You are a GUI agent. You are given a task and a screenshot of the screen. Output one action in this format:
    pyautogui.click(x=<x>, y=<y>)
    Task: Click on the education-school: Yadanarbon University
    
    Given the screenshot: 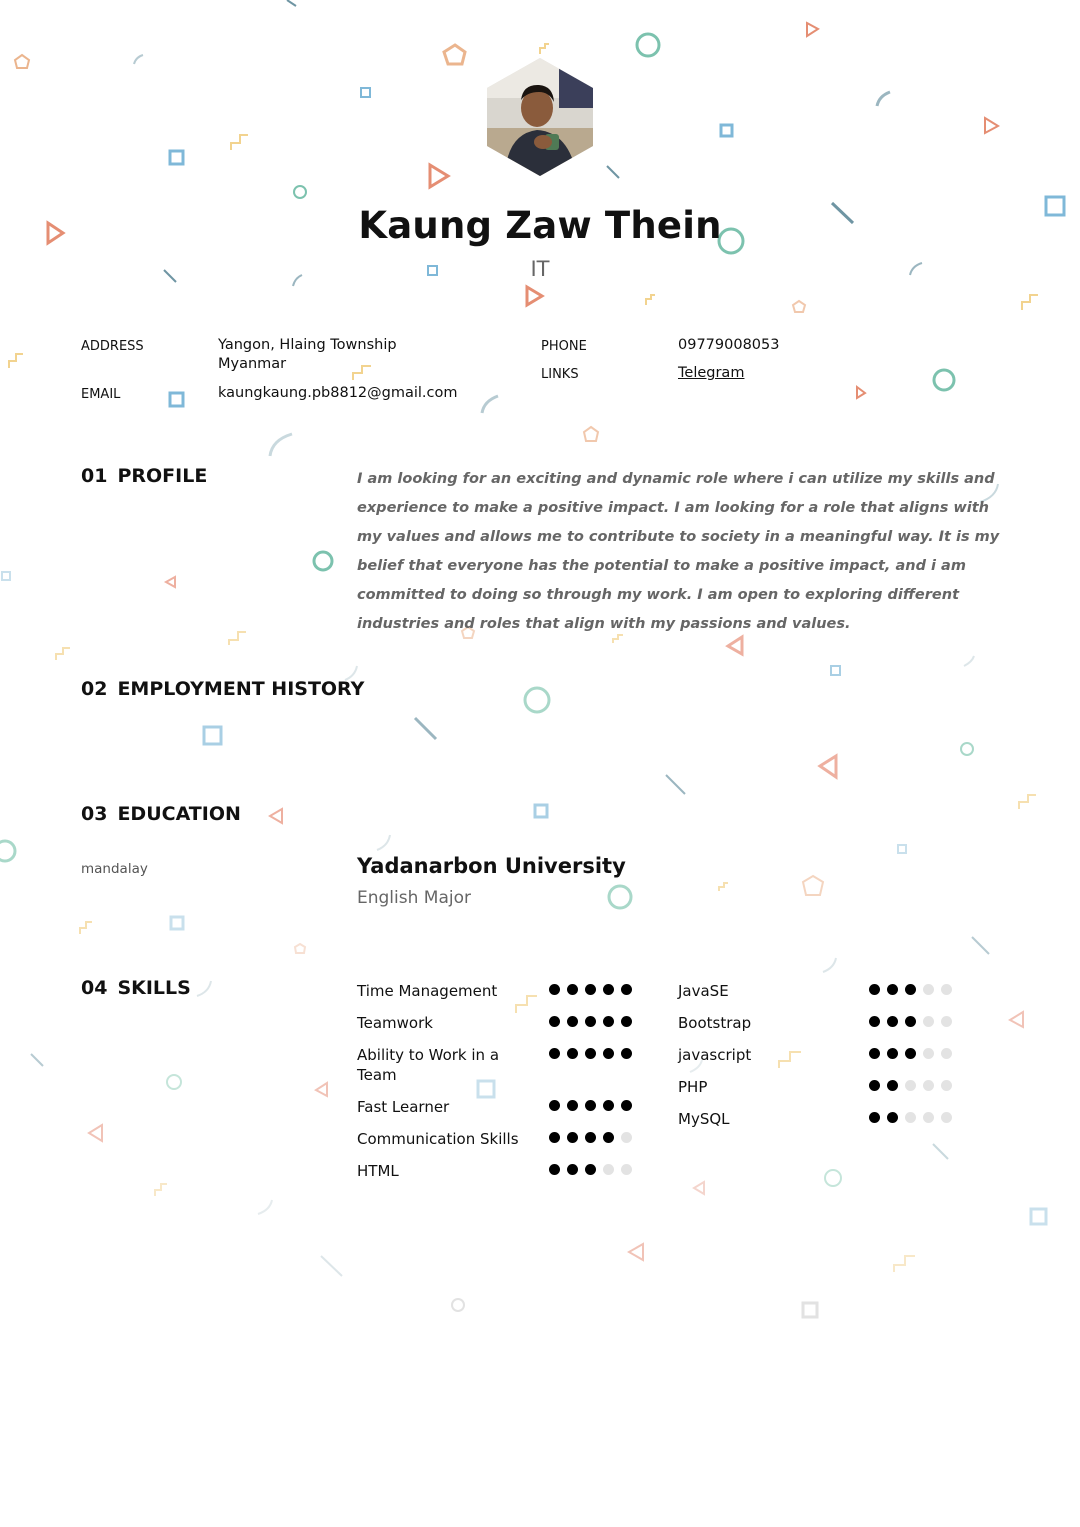 What is the action you would take?
    pyautogui.click(x=491, y=866)
    